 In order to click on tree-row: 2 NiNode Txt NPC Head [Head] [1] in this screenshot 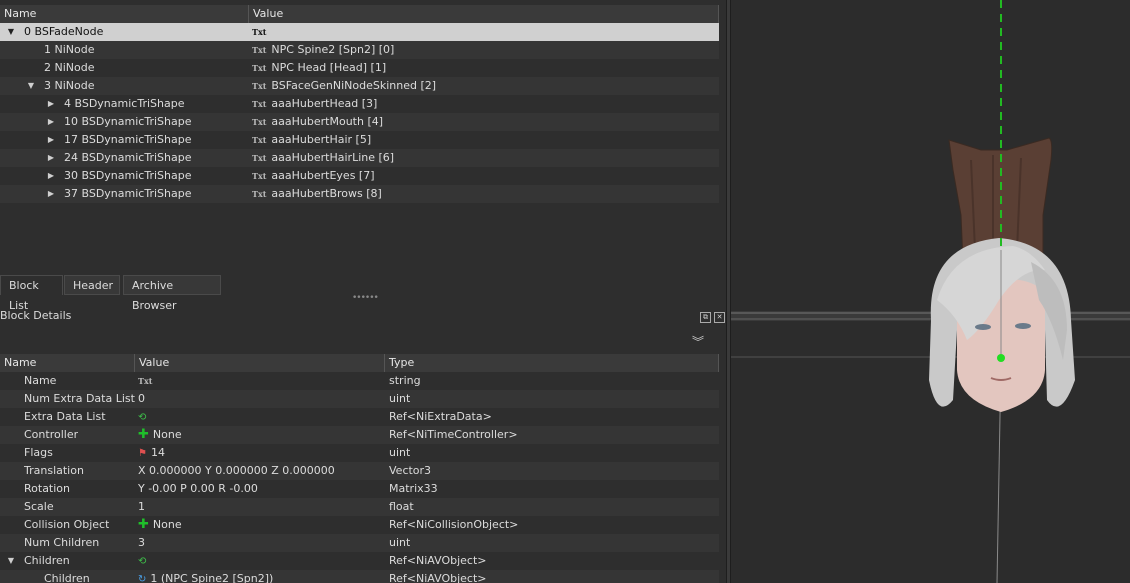, I will do `click(359, 68)`.